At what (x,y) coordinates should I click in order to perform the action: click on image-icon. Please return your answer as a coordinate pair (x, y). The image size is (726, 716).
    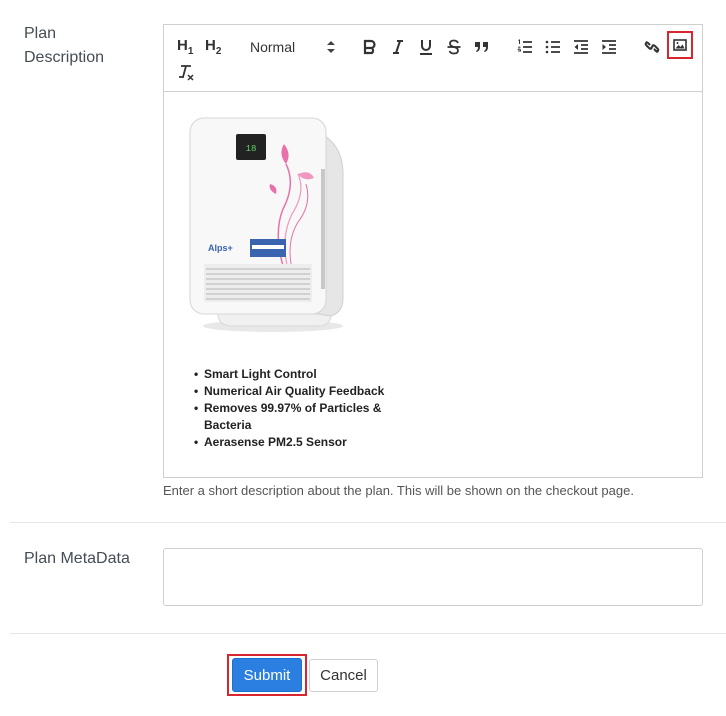
    Looking at the image, I should click on (680, 45).